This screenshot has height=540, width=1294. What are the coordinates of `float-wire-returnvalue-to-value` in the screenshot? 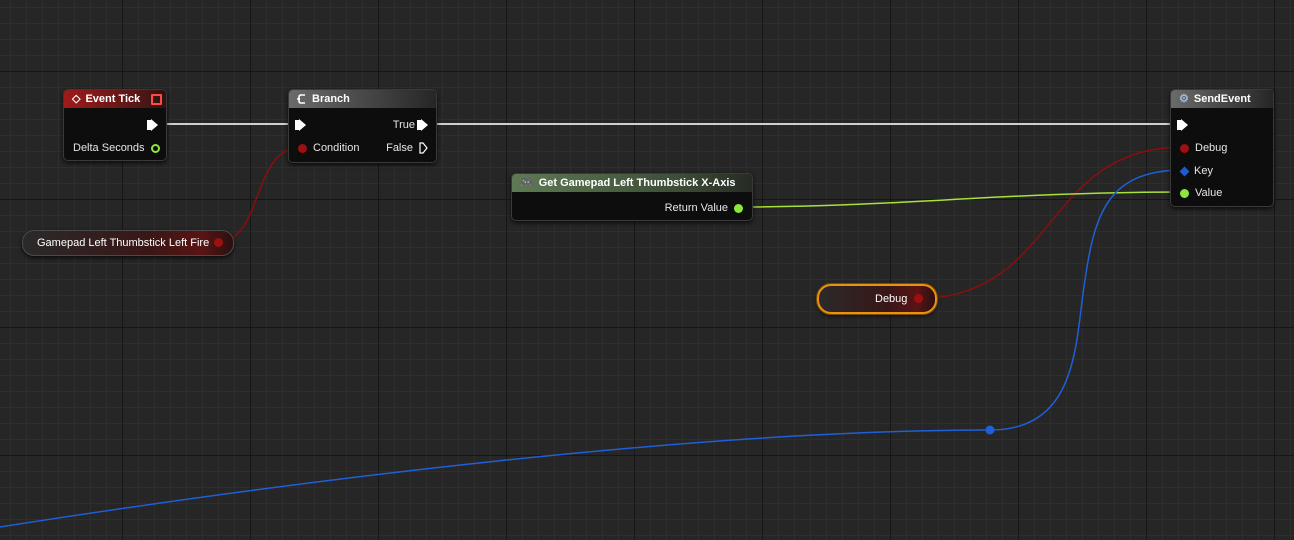 It's located at (960, 199).